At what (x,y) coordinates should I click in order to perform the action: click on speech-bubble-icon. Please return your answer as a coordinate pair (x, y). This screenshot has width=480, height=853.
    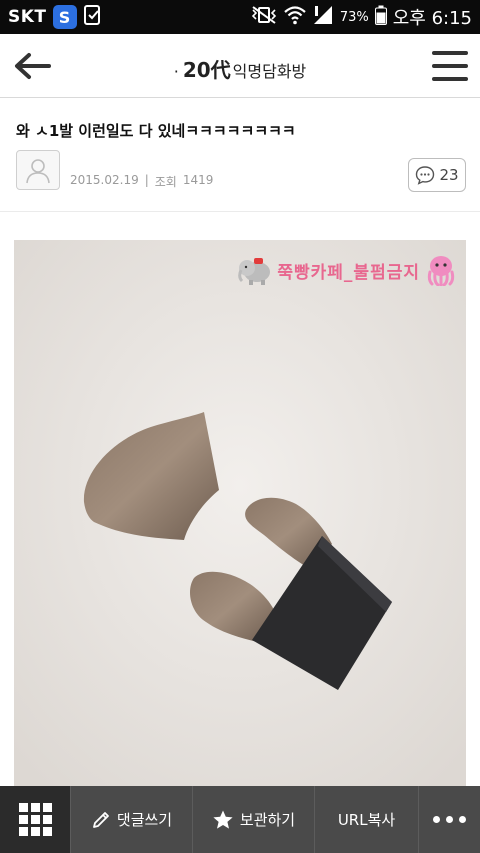
    Looking at the image, I should click on (425, 175).